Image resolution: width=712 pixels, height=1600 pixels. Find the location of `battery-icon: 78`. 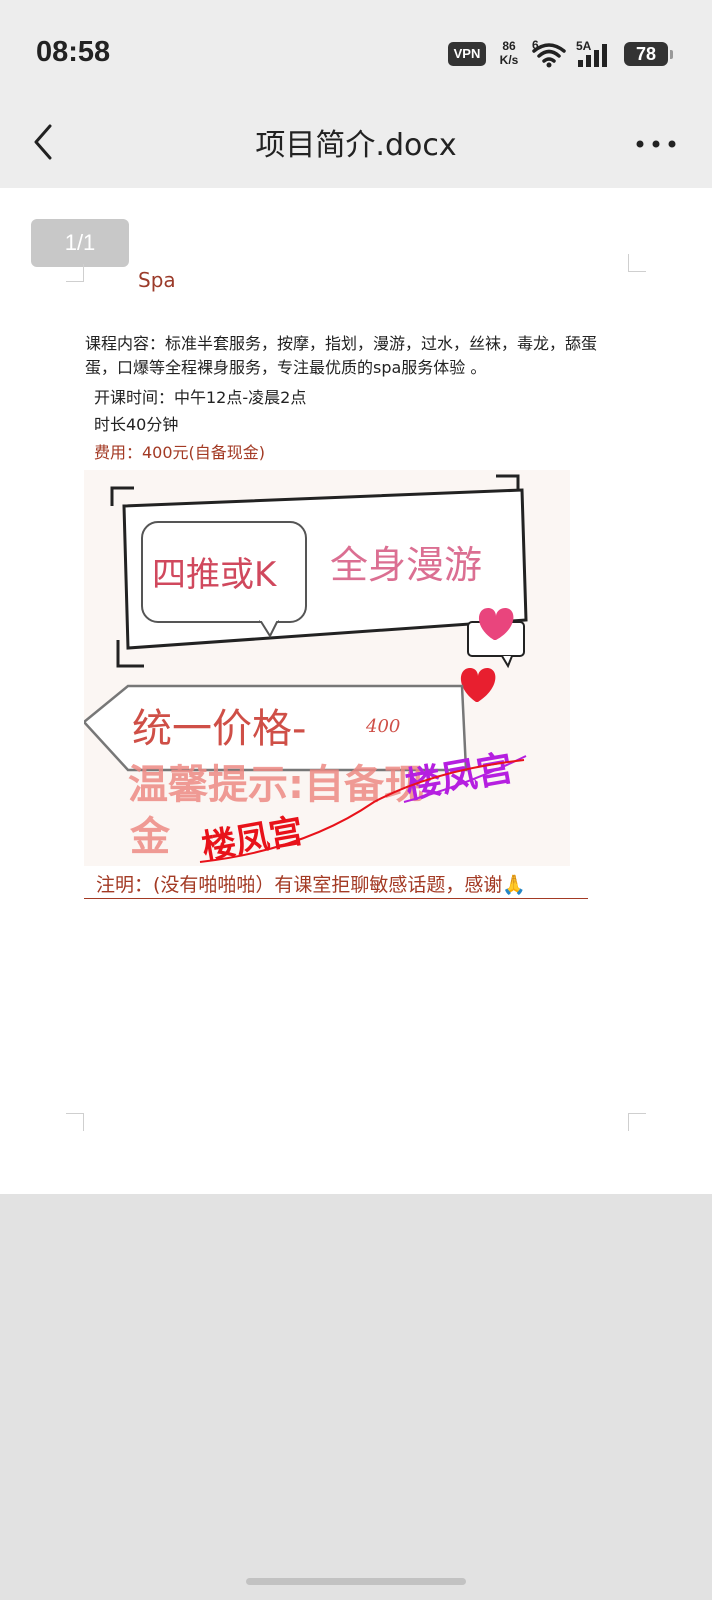

battery-icon: 78 is located at coordinates (646, 54).